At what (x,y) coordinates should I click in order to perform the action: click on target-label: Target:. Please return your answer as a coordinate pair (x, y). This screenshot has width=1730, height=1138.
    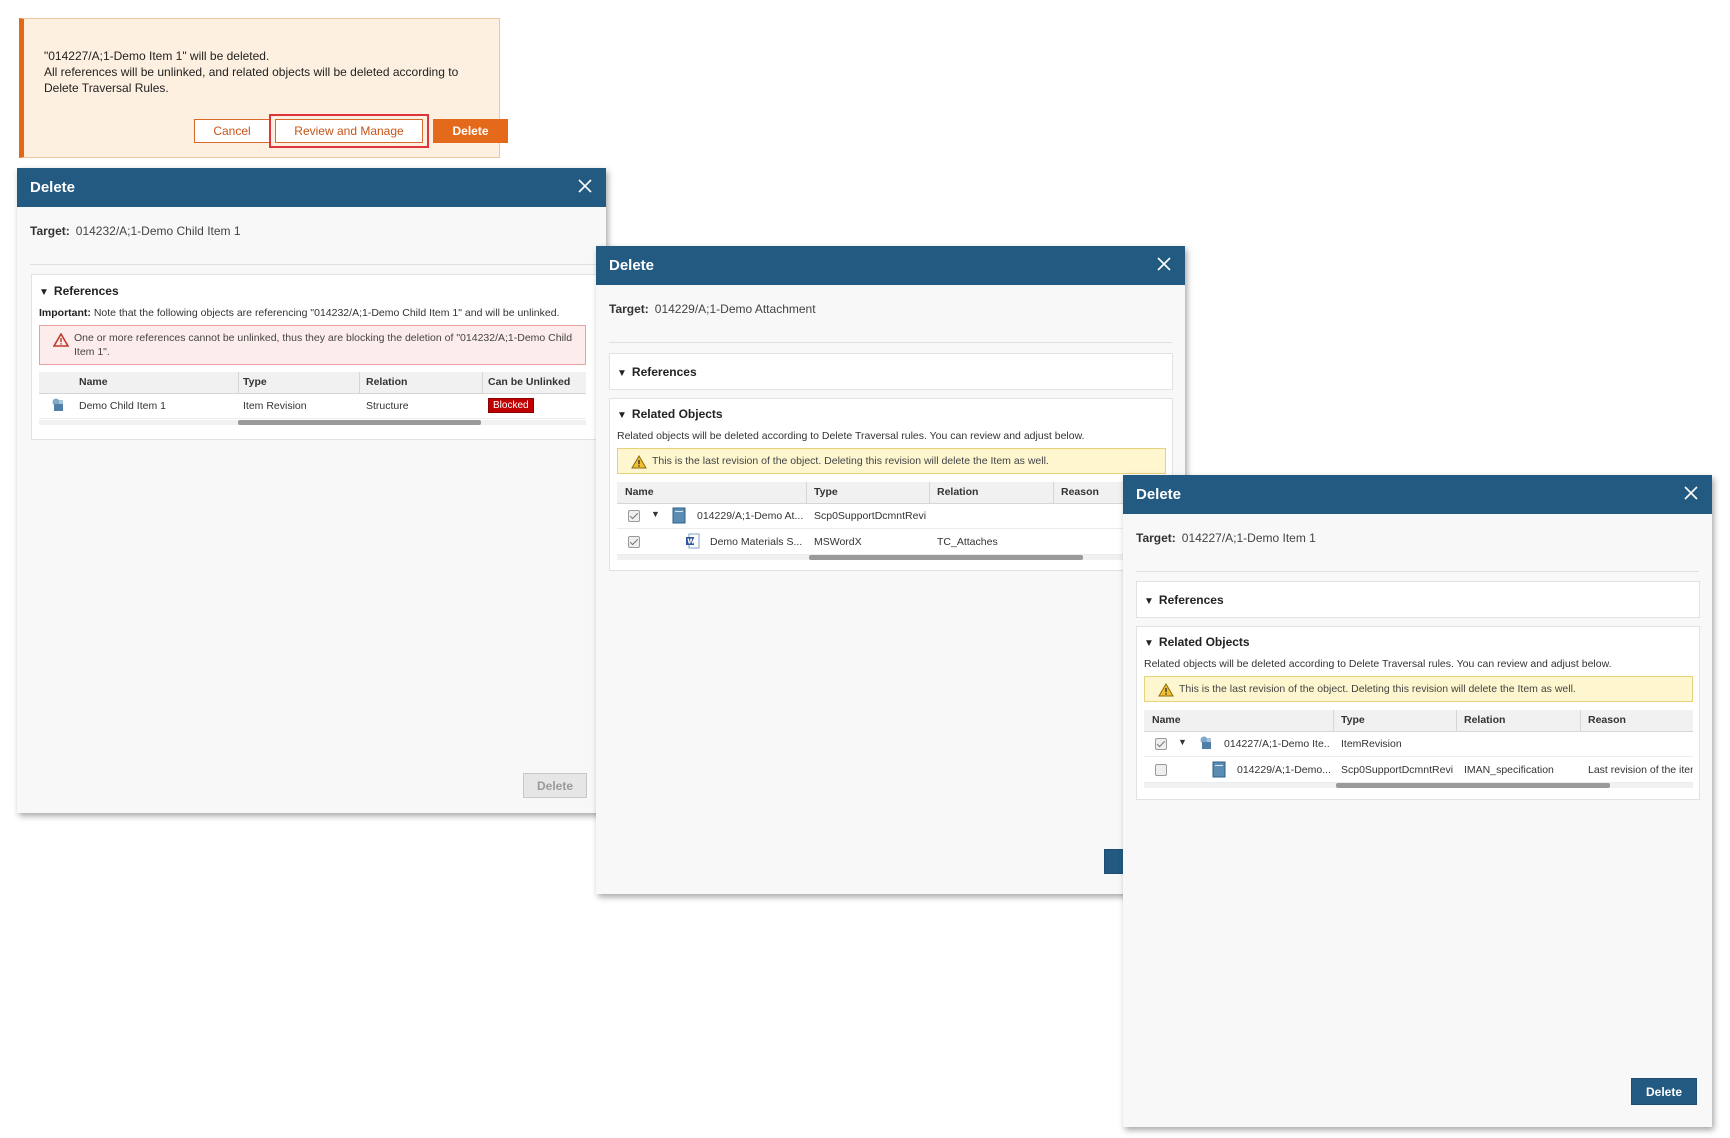
    Looking at the image, I should click on (1156, 538).